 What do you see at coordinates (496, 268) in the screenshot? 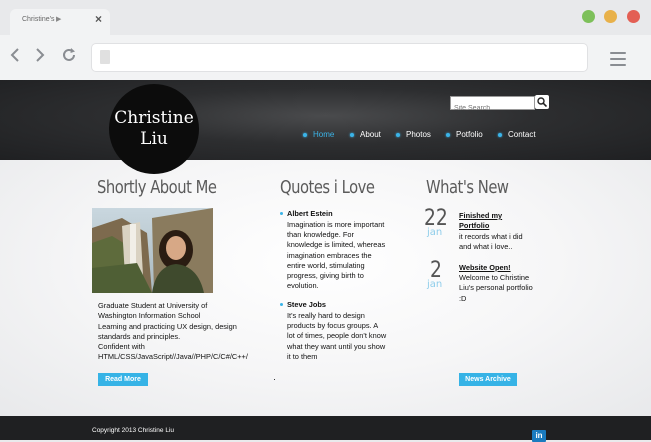
I see `news-title-link: Website Open!` at bounding box center [496, 268].